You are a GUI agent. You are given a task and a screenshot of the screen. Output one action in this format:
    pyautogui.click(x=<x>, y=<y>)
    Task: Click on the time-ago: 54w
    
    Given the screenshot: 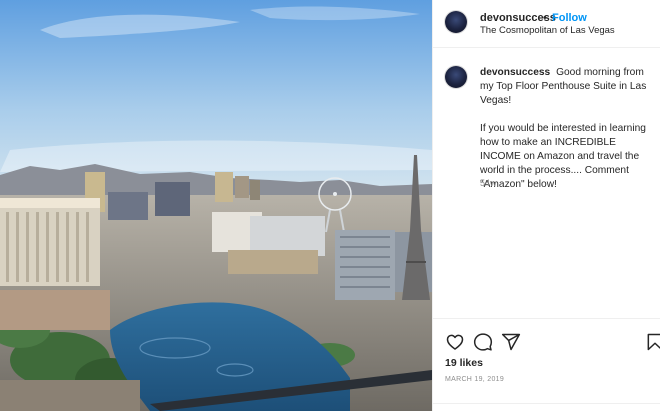 What is the action you would take?
    pyautogui.click(x=488, y=183)
    